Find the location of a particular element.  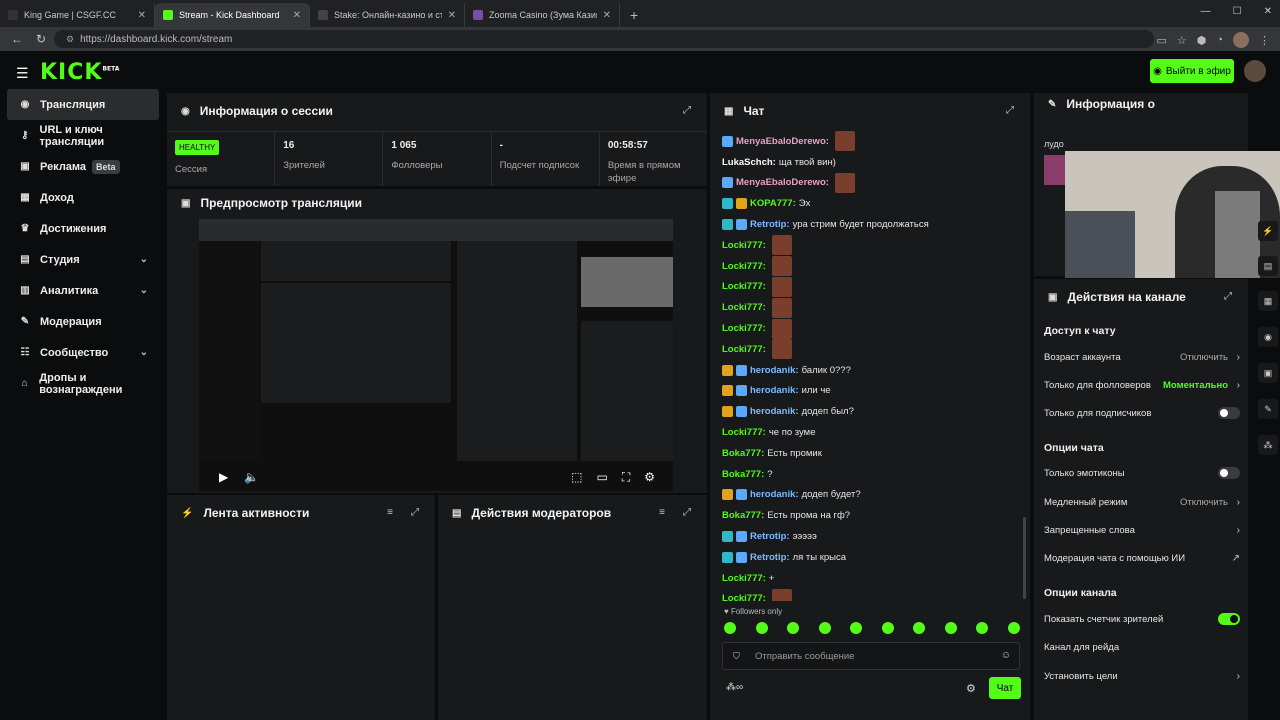

set-goals-row: Установить цели › is located at coordinates (1142, 676).